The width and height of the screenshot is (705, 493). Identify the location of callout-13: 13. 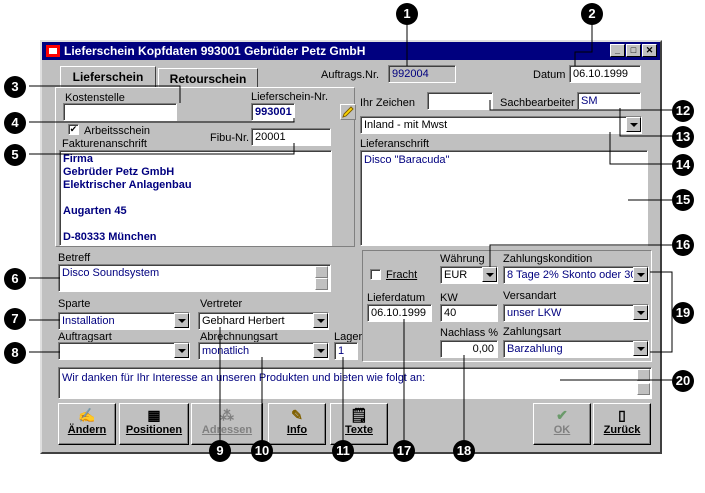
(683, 137).